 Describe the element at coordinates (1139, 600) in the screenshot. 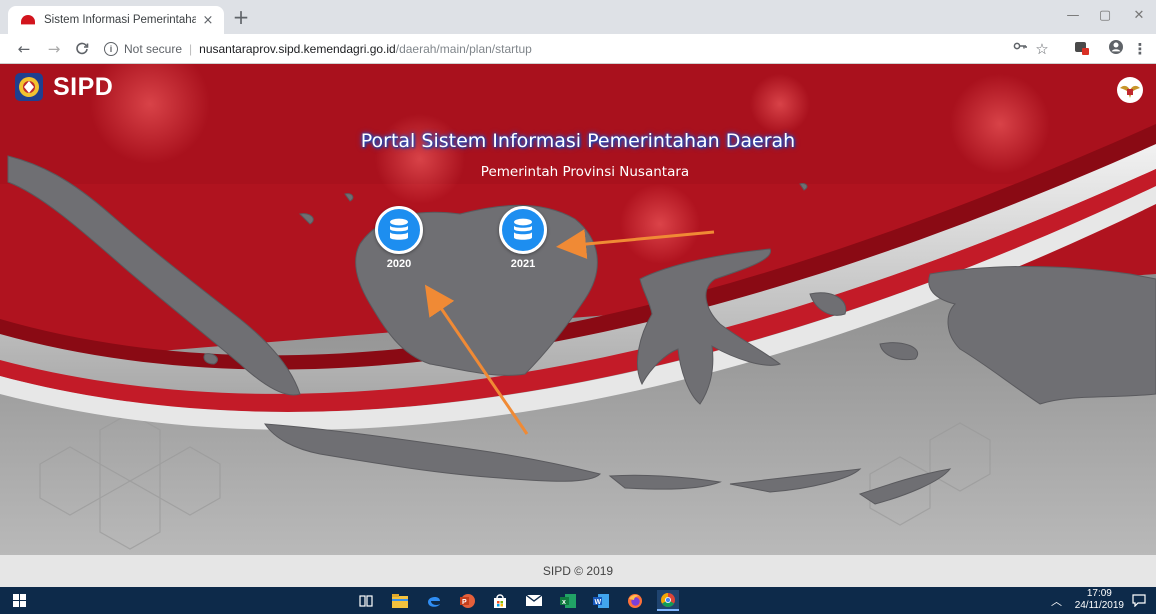

I see `notifications-icon` at that location.